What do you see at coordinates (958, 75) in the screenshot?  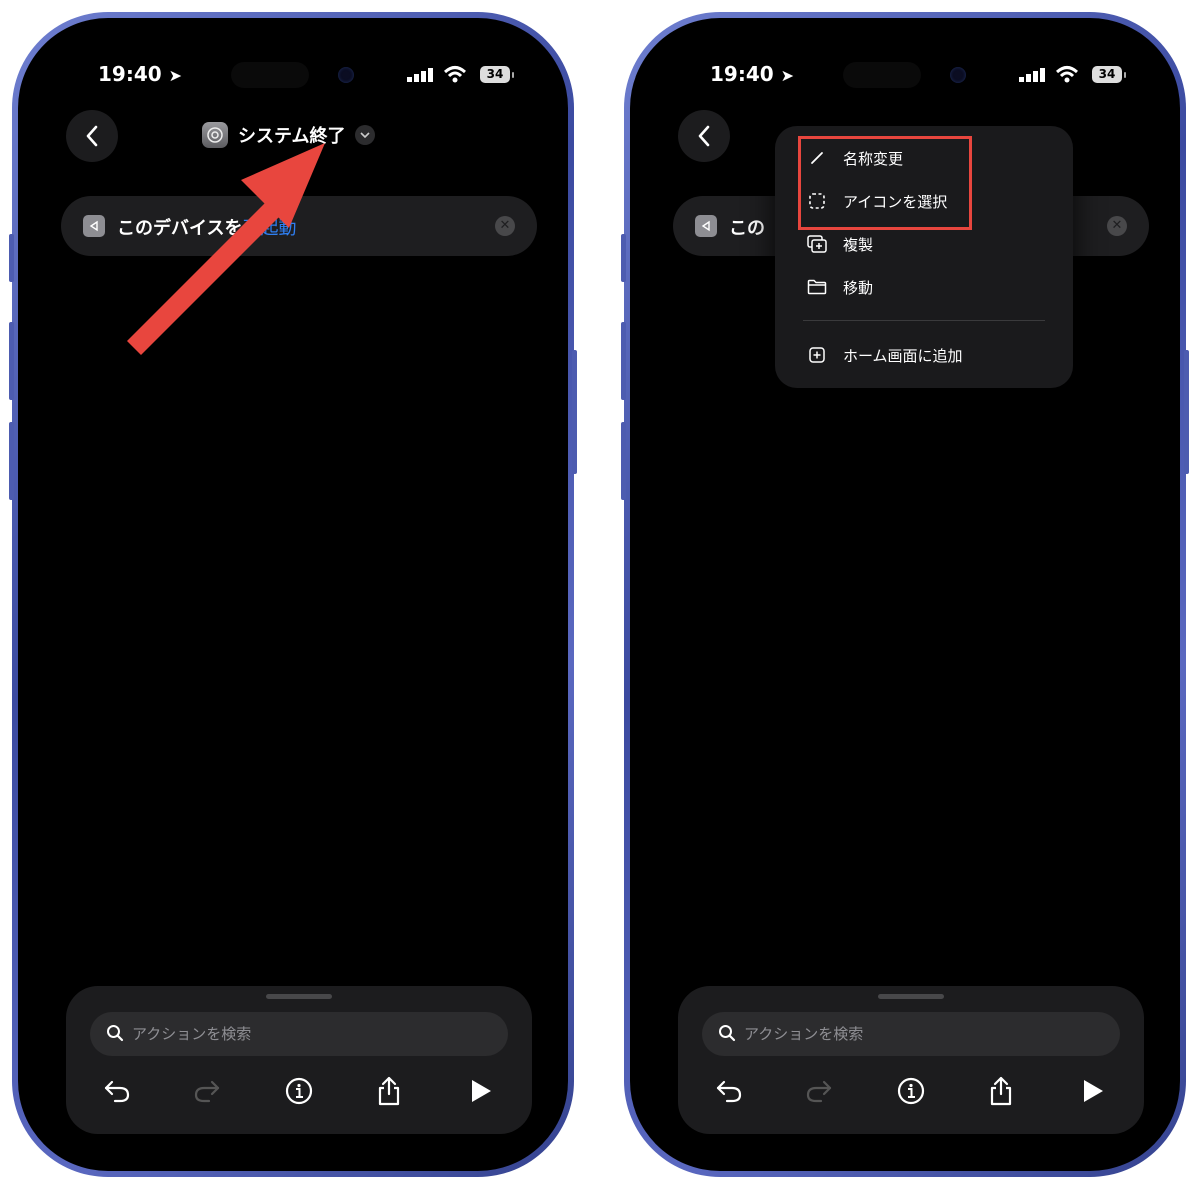 I see `camera-icon` at bounding box center [958, 75].